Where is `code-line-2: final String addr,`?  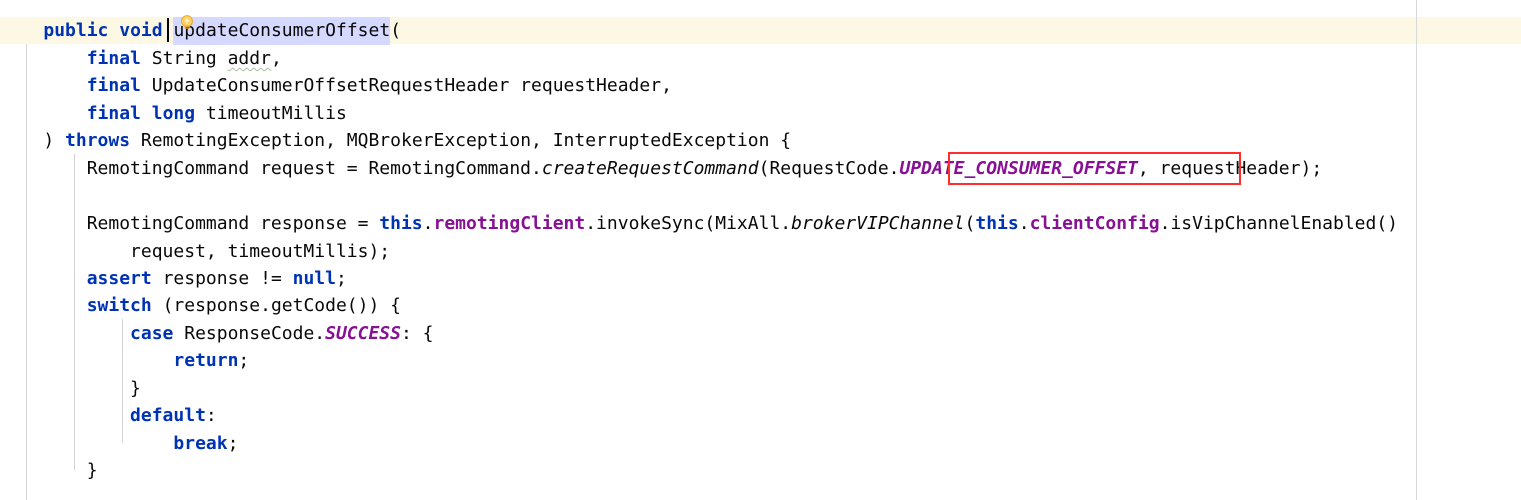
code-line-2: final String addr, is located at coordinates (141, 59).